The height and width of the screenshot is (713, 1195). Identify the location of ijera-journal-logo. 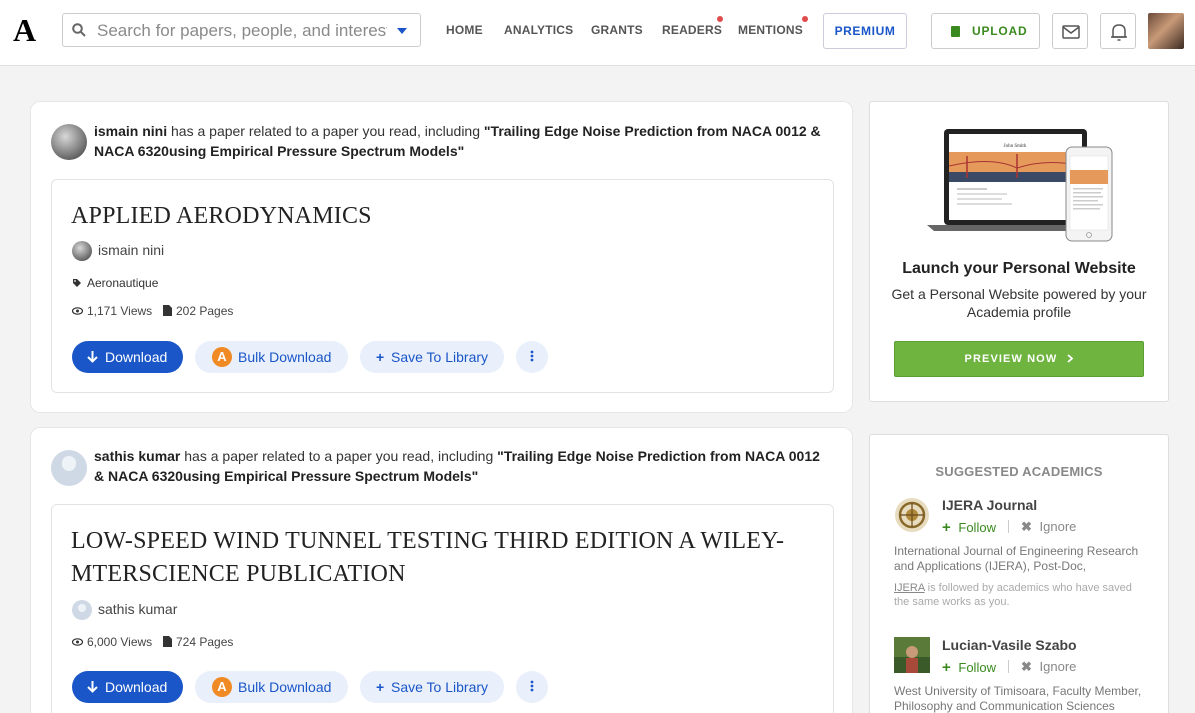
(912, 515).